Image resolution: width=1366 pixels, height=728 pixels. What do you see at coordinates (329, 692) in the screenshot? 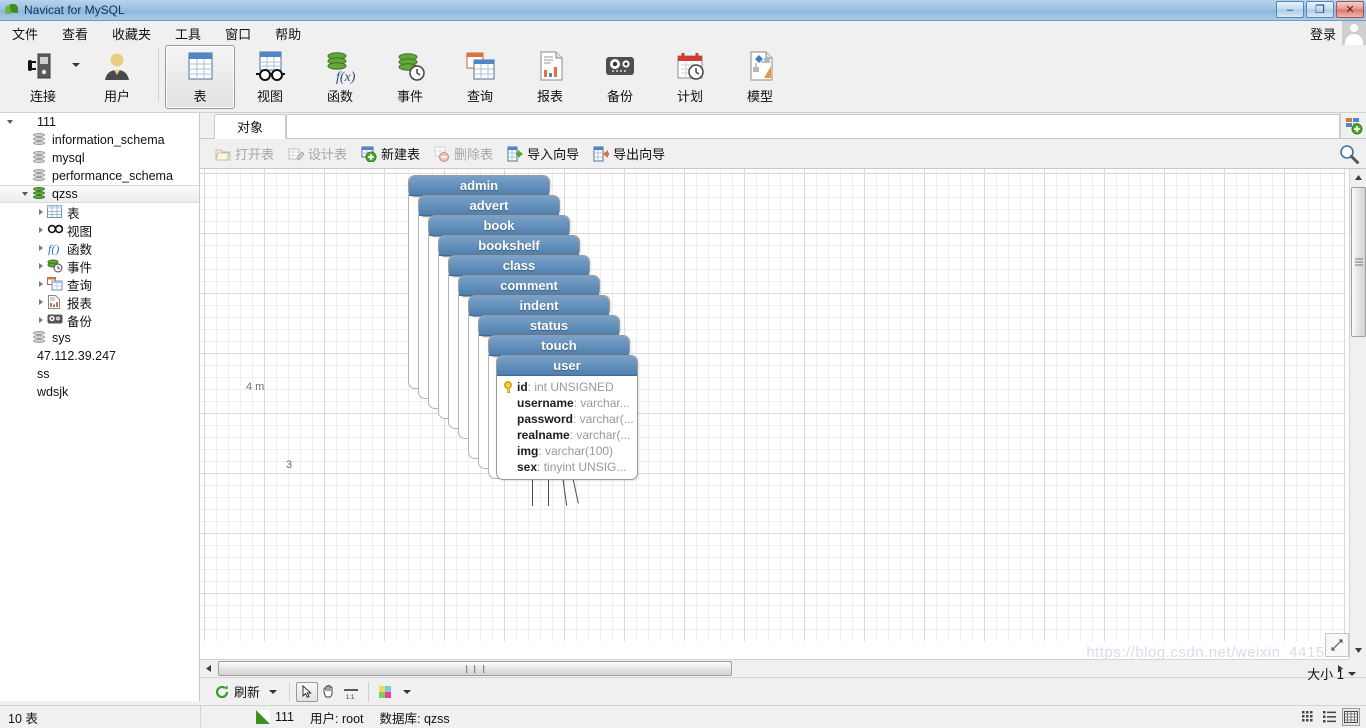
I see `hand-tool` at bounding box center [329, 692].